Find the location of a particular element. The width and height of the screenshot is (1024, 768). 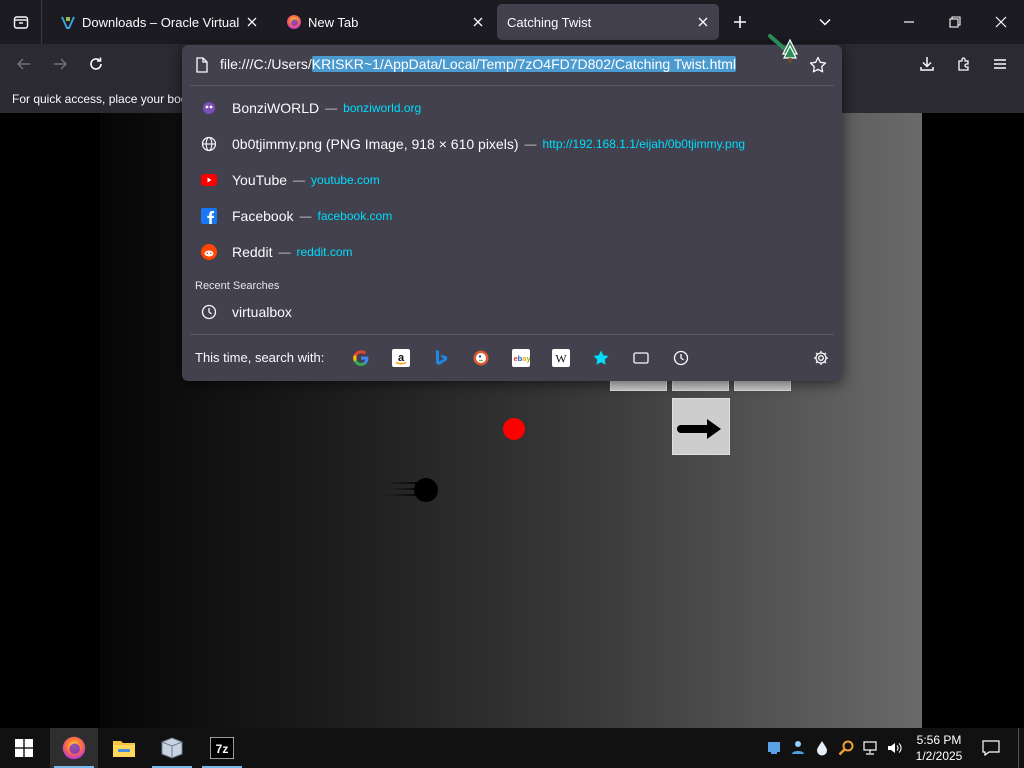

bookmark-star-icon is located at coordinates (818, 65).